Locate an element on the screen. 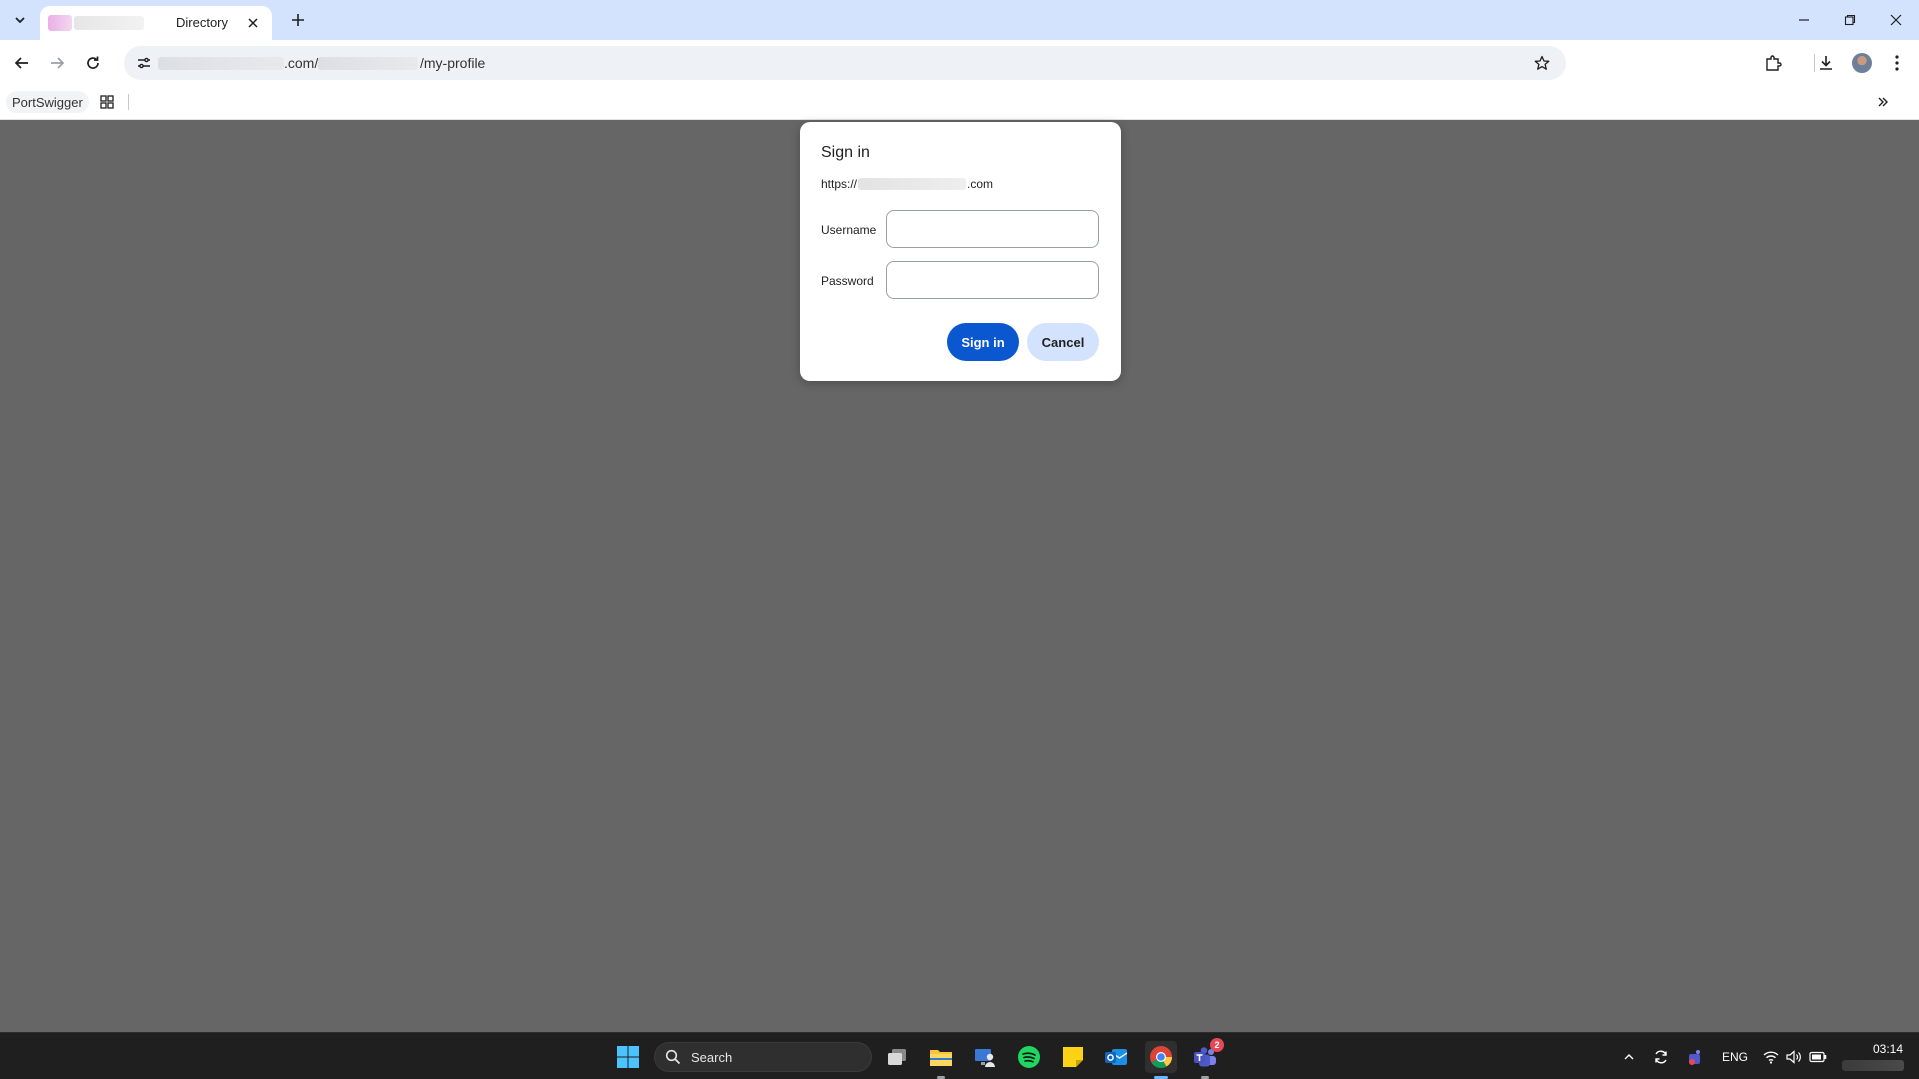  computer-user-icon is located at coordinates (985, 1058).